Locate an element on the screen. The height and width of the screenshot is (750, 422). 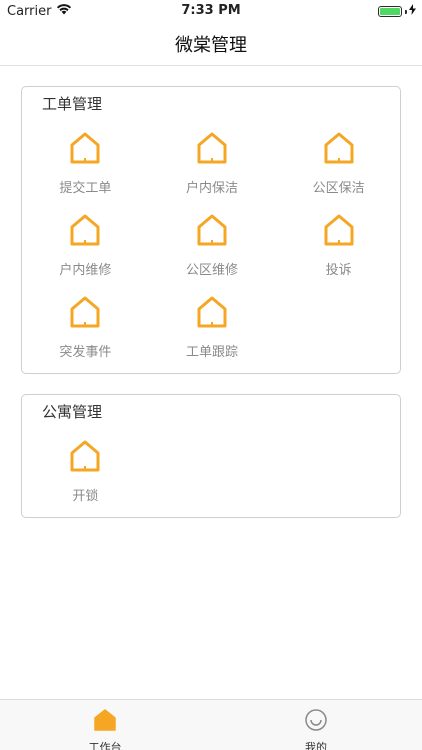
navigation-bar: 微棠管理 is located at coordinates (211, 44).